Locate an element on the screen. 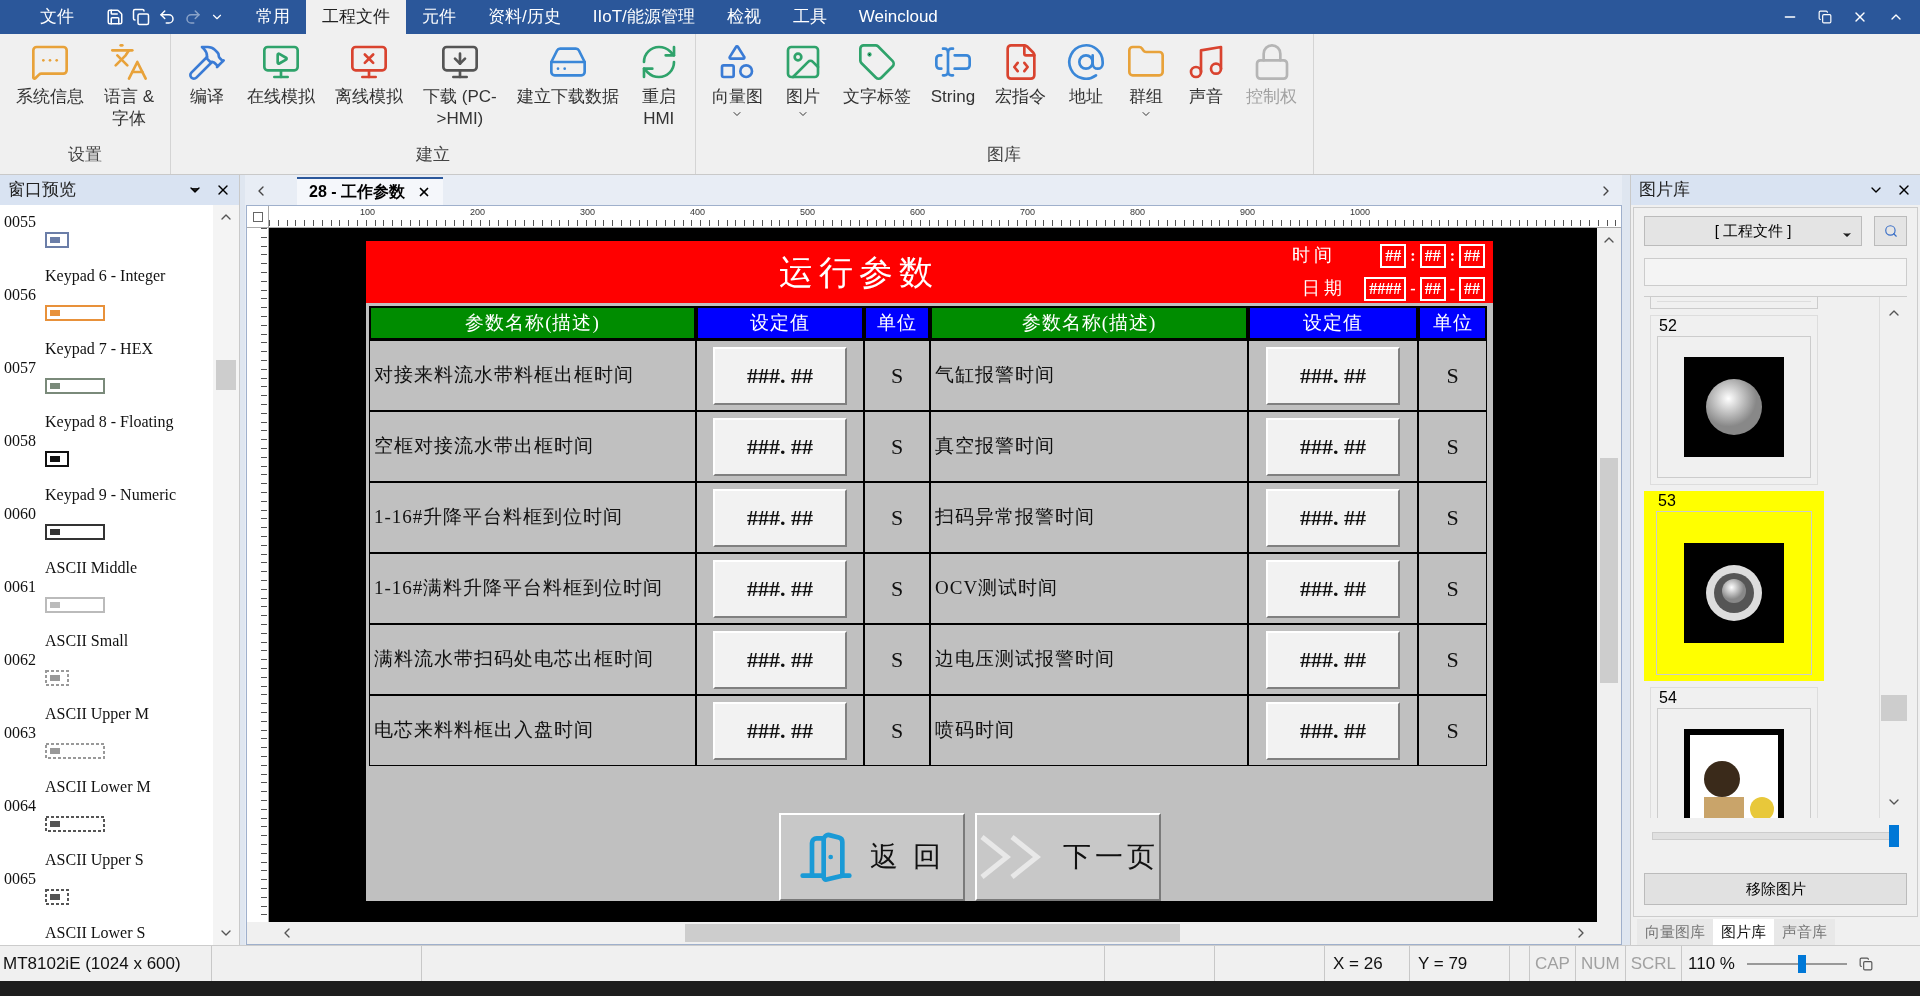  back-button: 返 回 is located at coordinates (871, 857).